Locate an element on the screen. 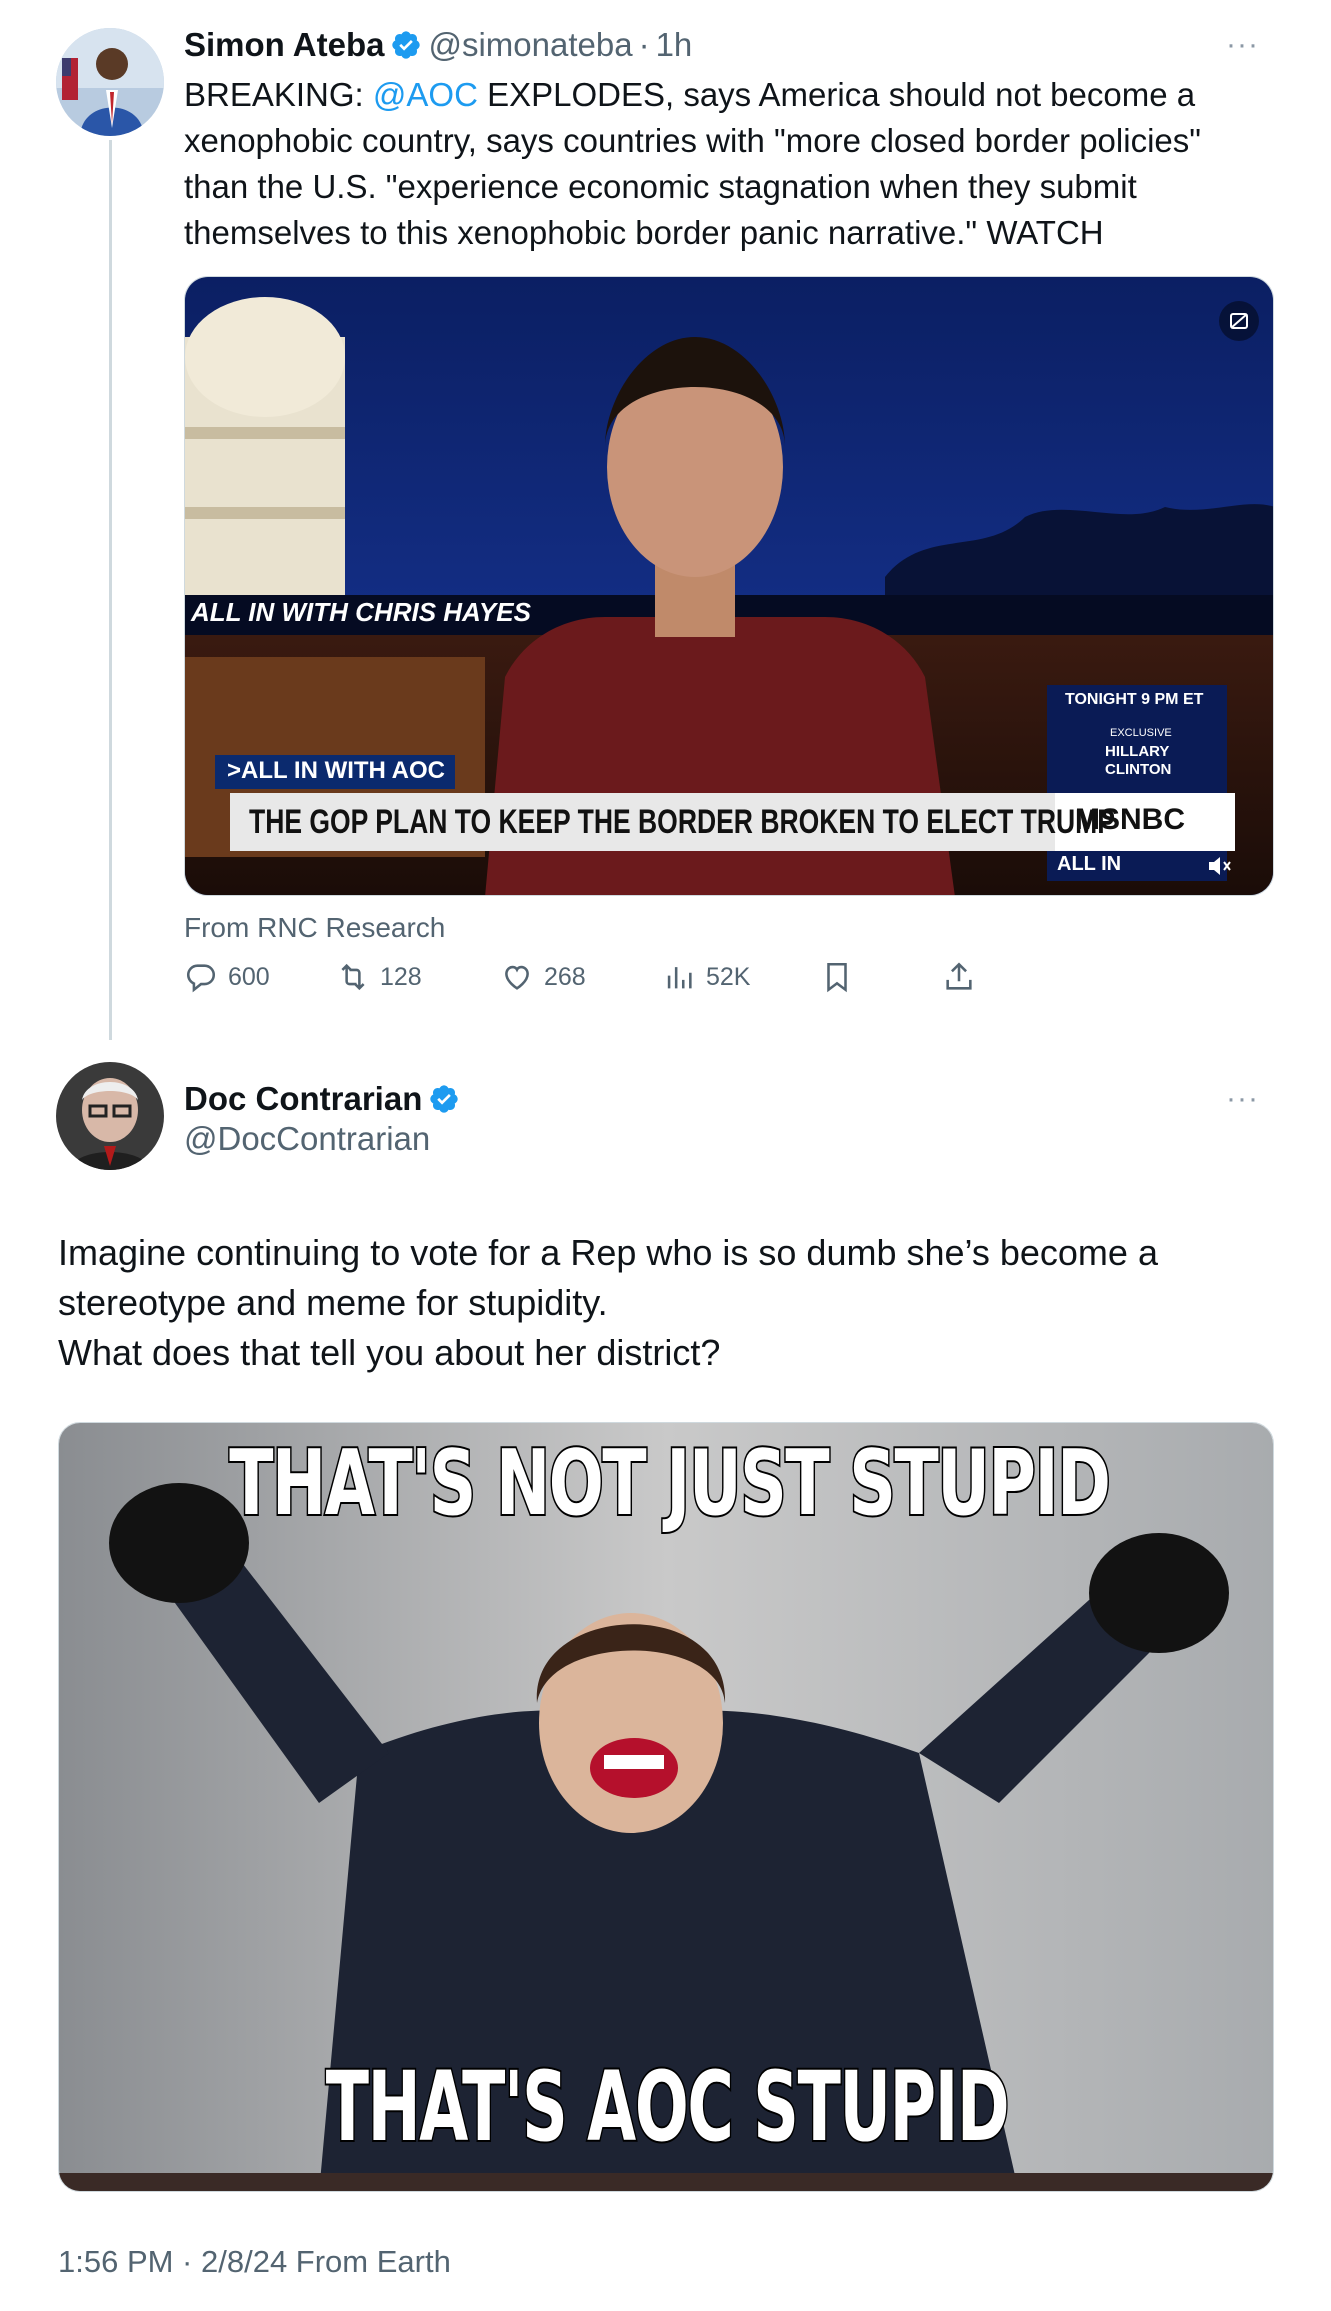 This screenshot has height=2311, width=1331. thread-connector-line is located at coordinates (110, 590).